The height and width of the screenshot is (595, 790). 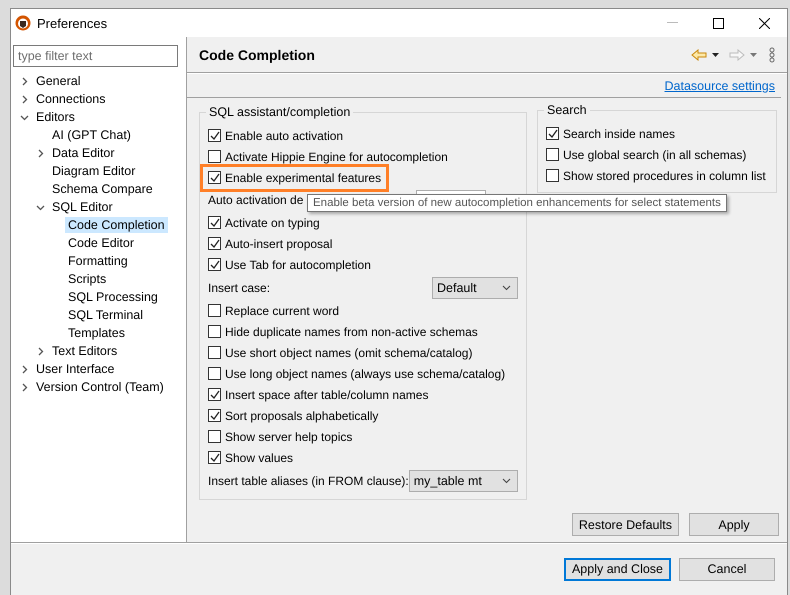 What do you see at coordinates (772, 54) in the screenshot?
I see `more-options-icon` at bounding box center [772, 54].